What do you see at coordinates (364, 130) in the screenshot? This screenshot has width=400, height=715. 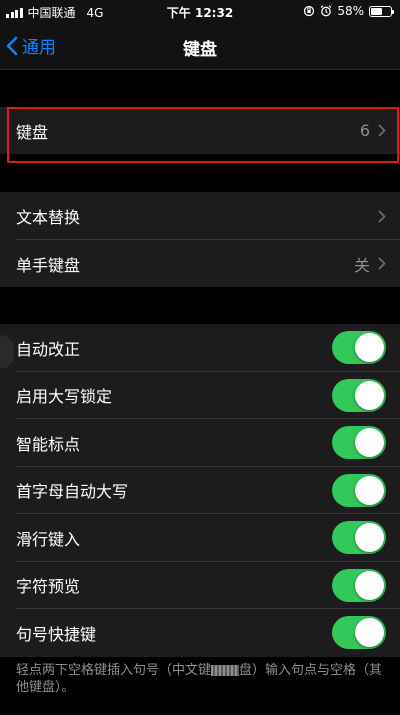 I see `keyboards-count: 6` at bounding box center [364, 130].